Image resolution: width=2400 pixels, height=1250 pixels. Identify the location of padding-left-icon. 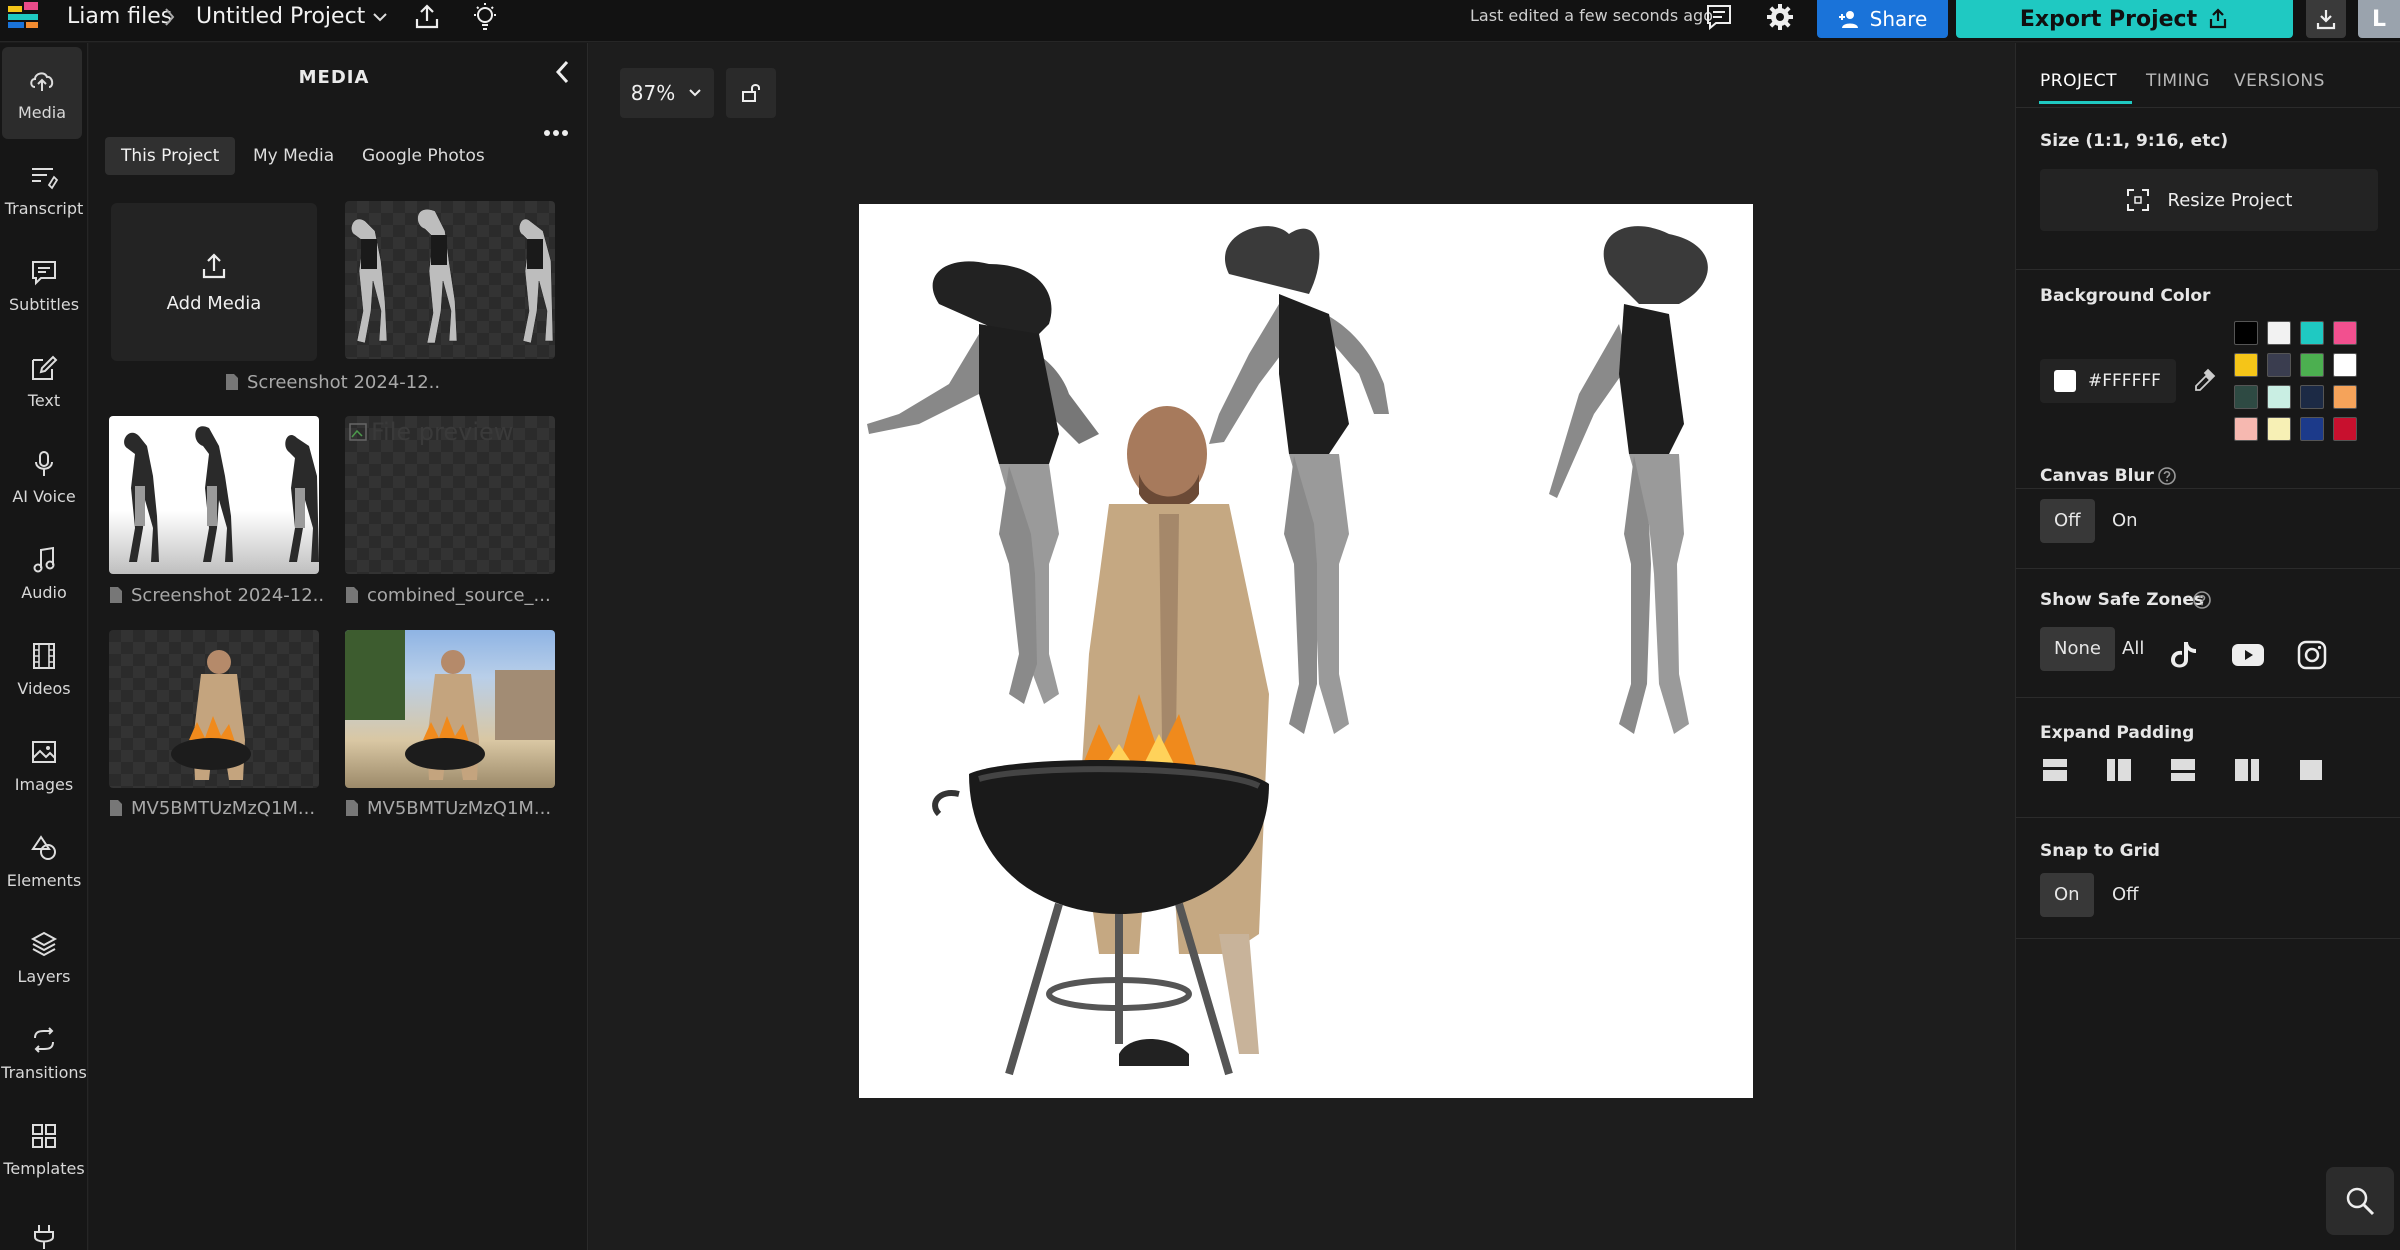
(2119, 770).